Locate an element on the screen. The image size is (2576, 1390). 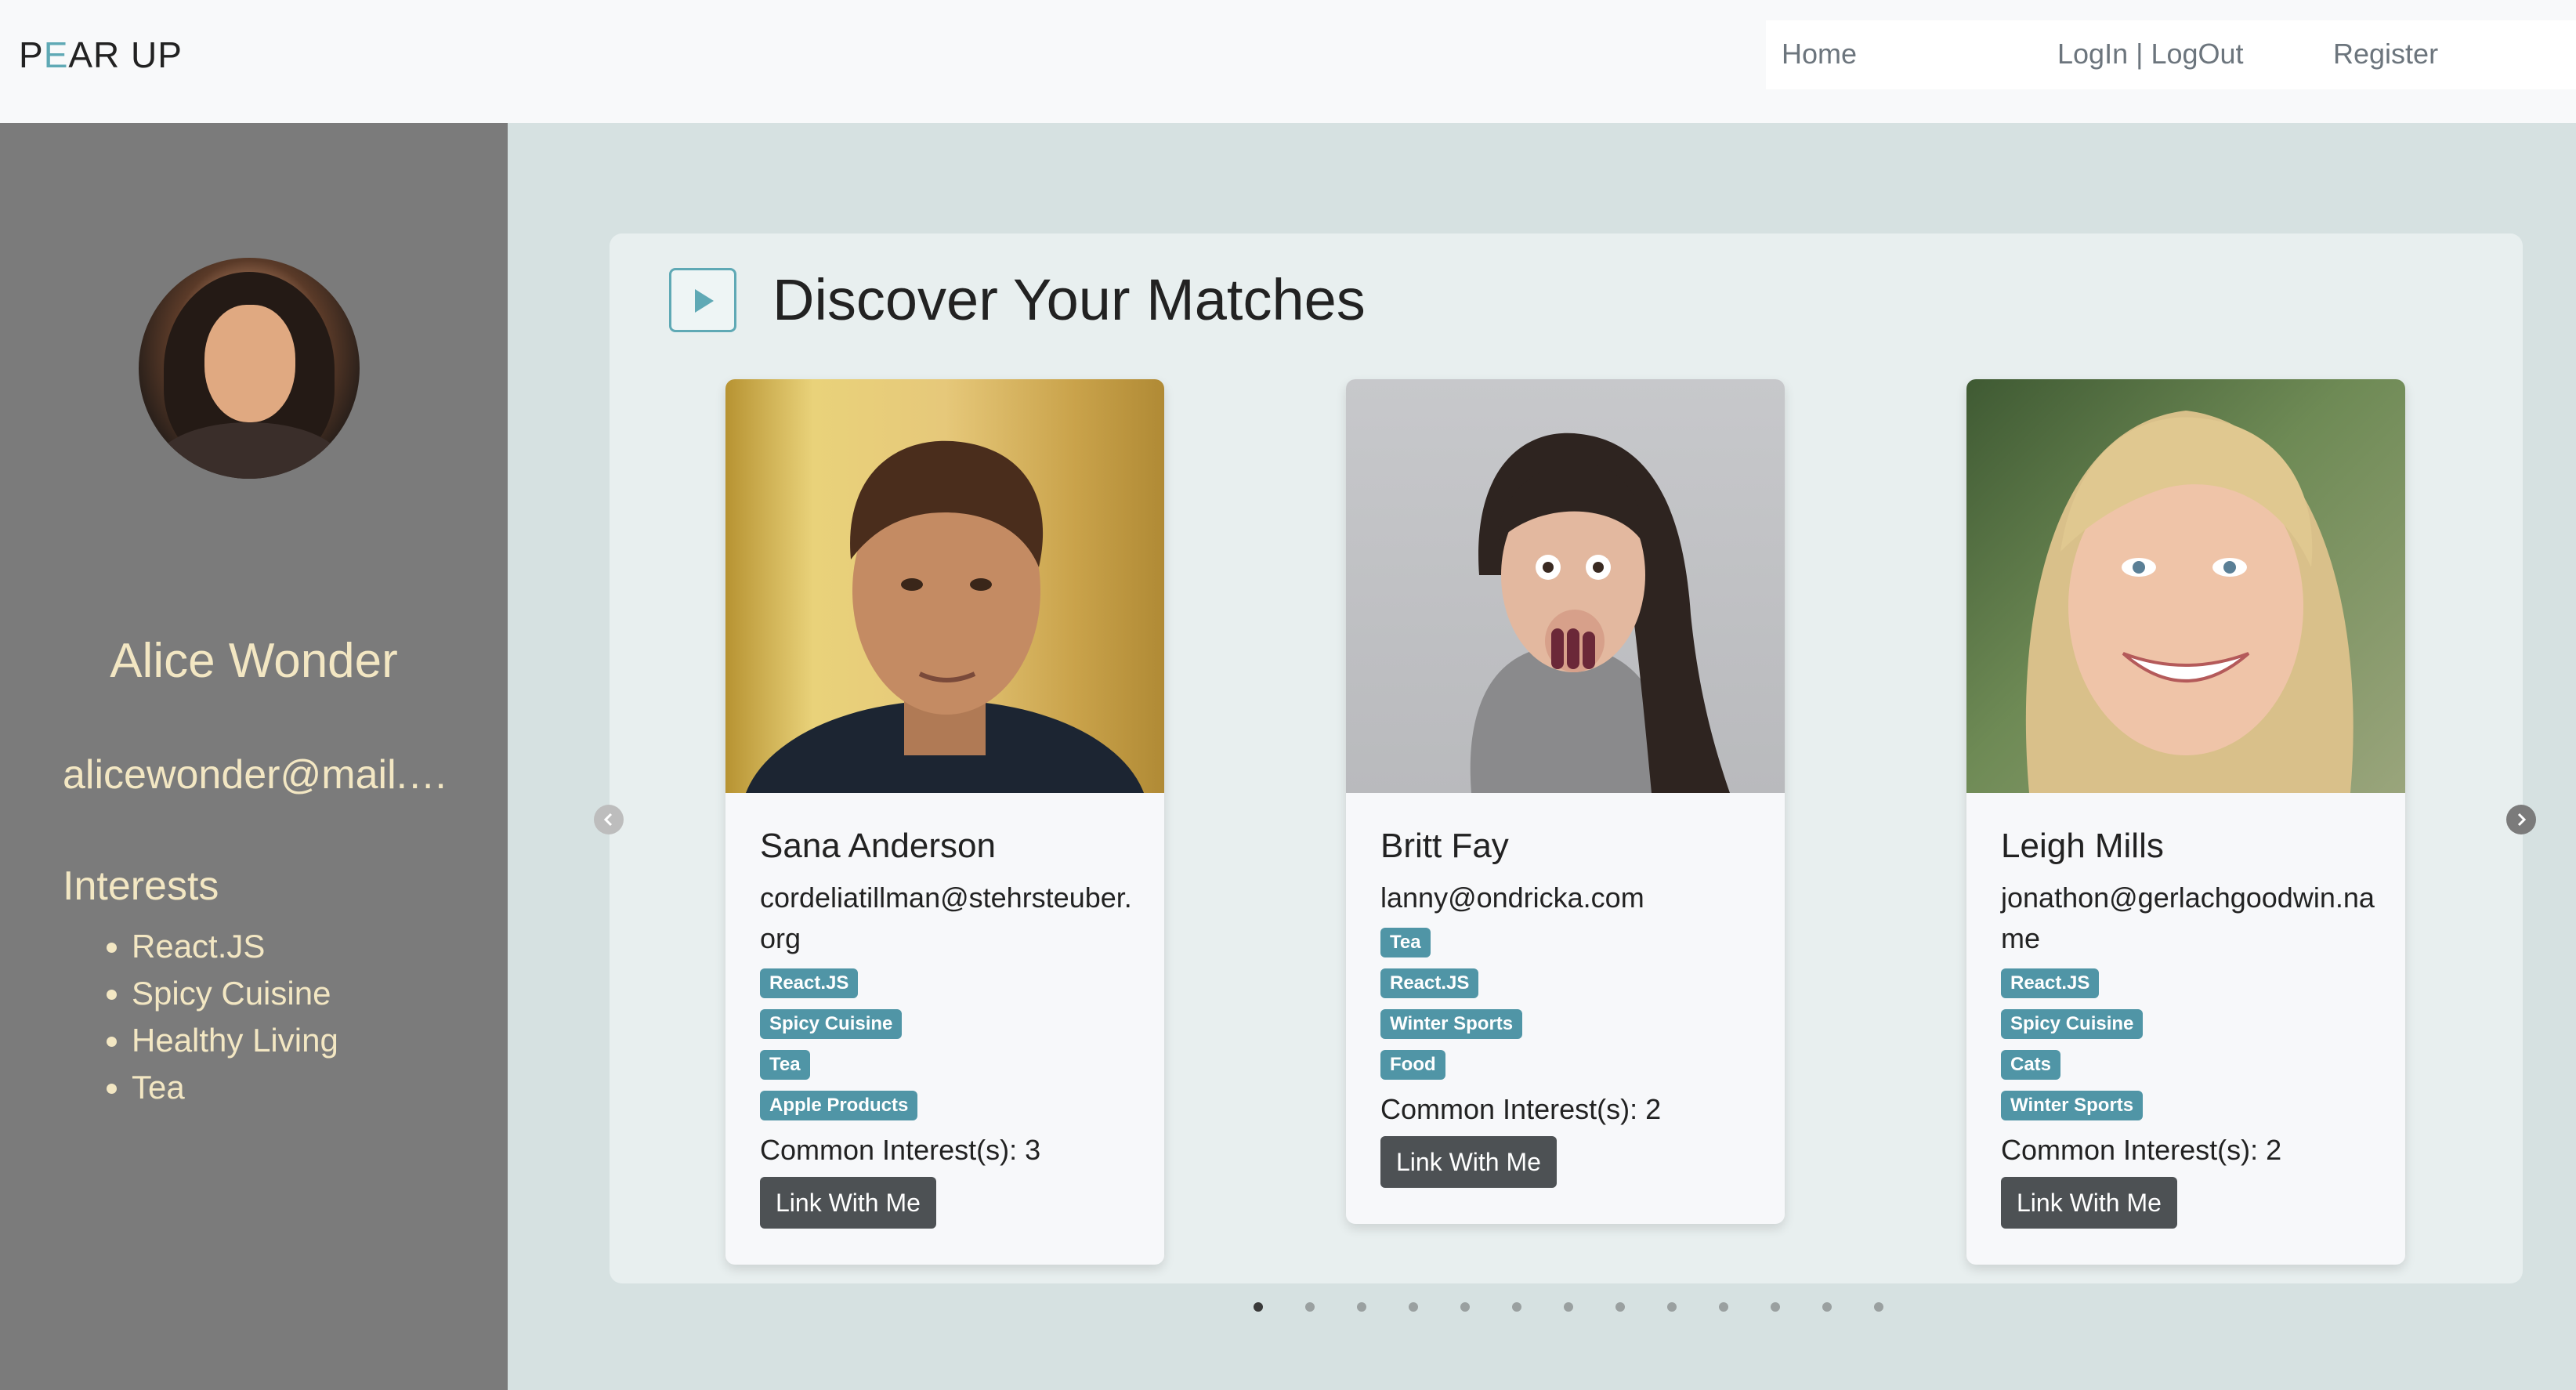
brand-logo: PEAR UP is located at coordinates (101, 54).